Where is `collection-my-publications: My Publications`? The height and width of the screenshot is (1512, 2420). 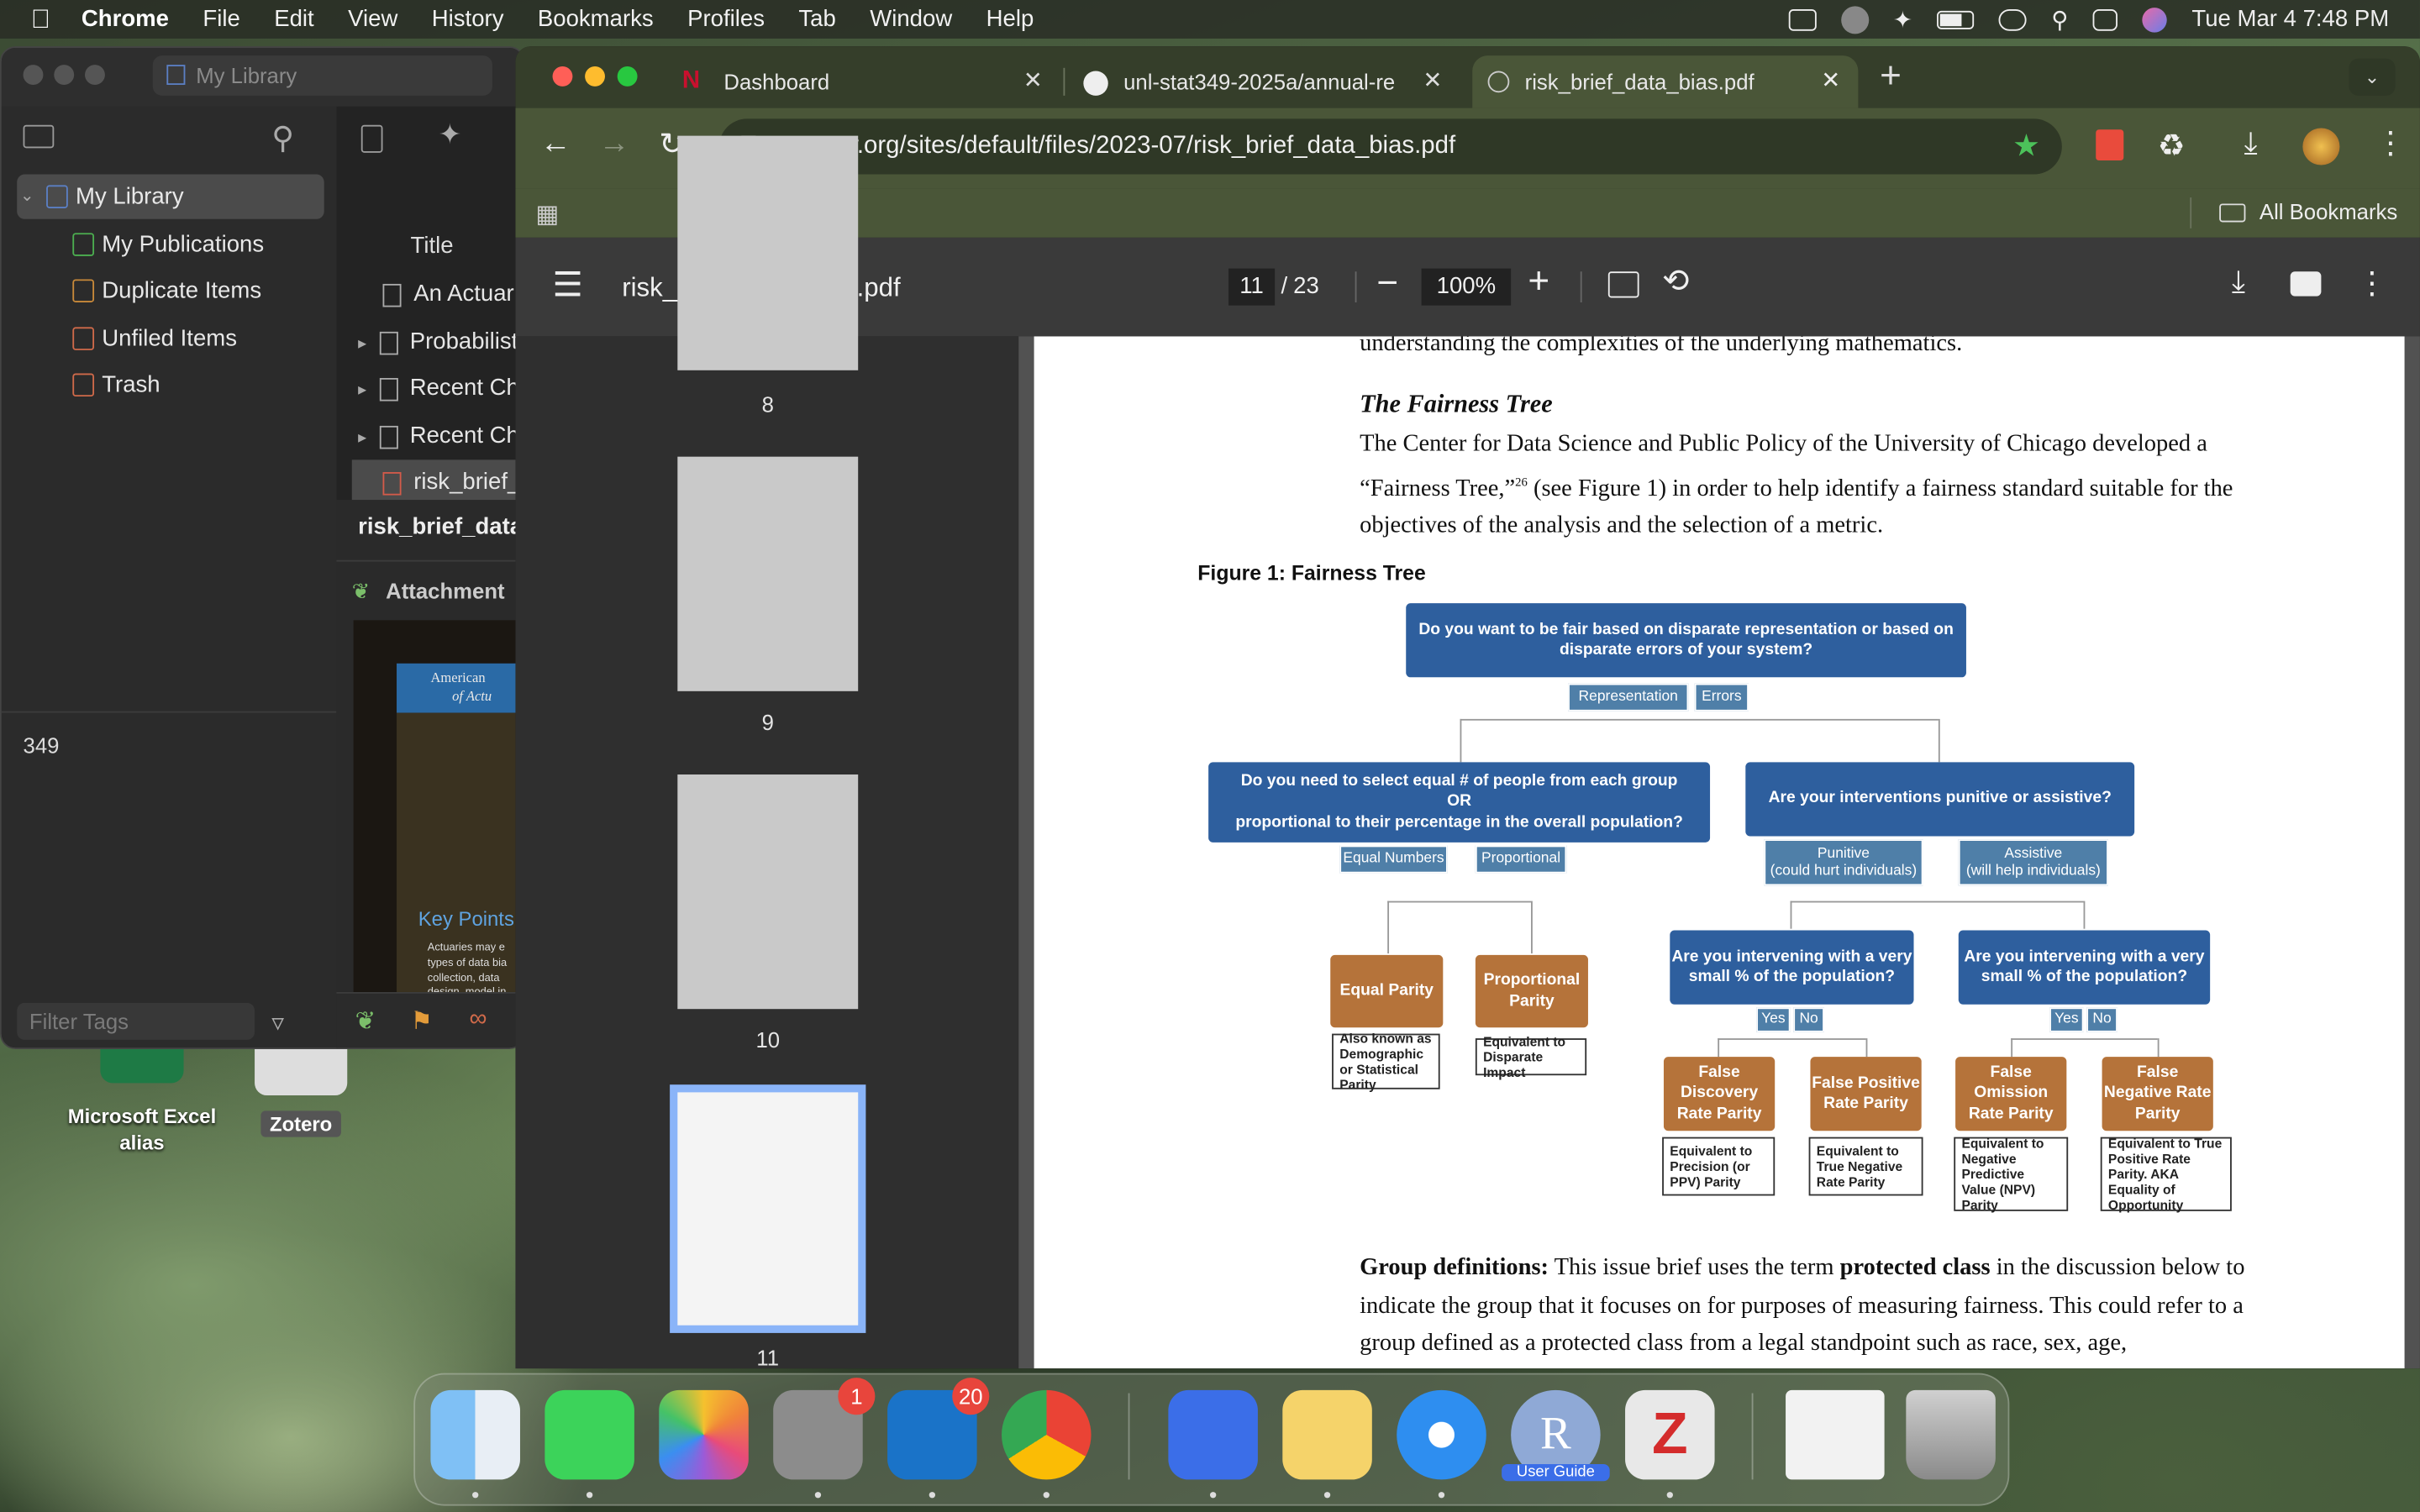
collection-my-publications: My Publications is located at coordinates (170, 244).